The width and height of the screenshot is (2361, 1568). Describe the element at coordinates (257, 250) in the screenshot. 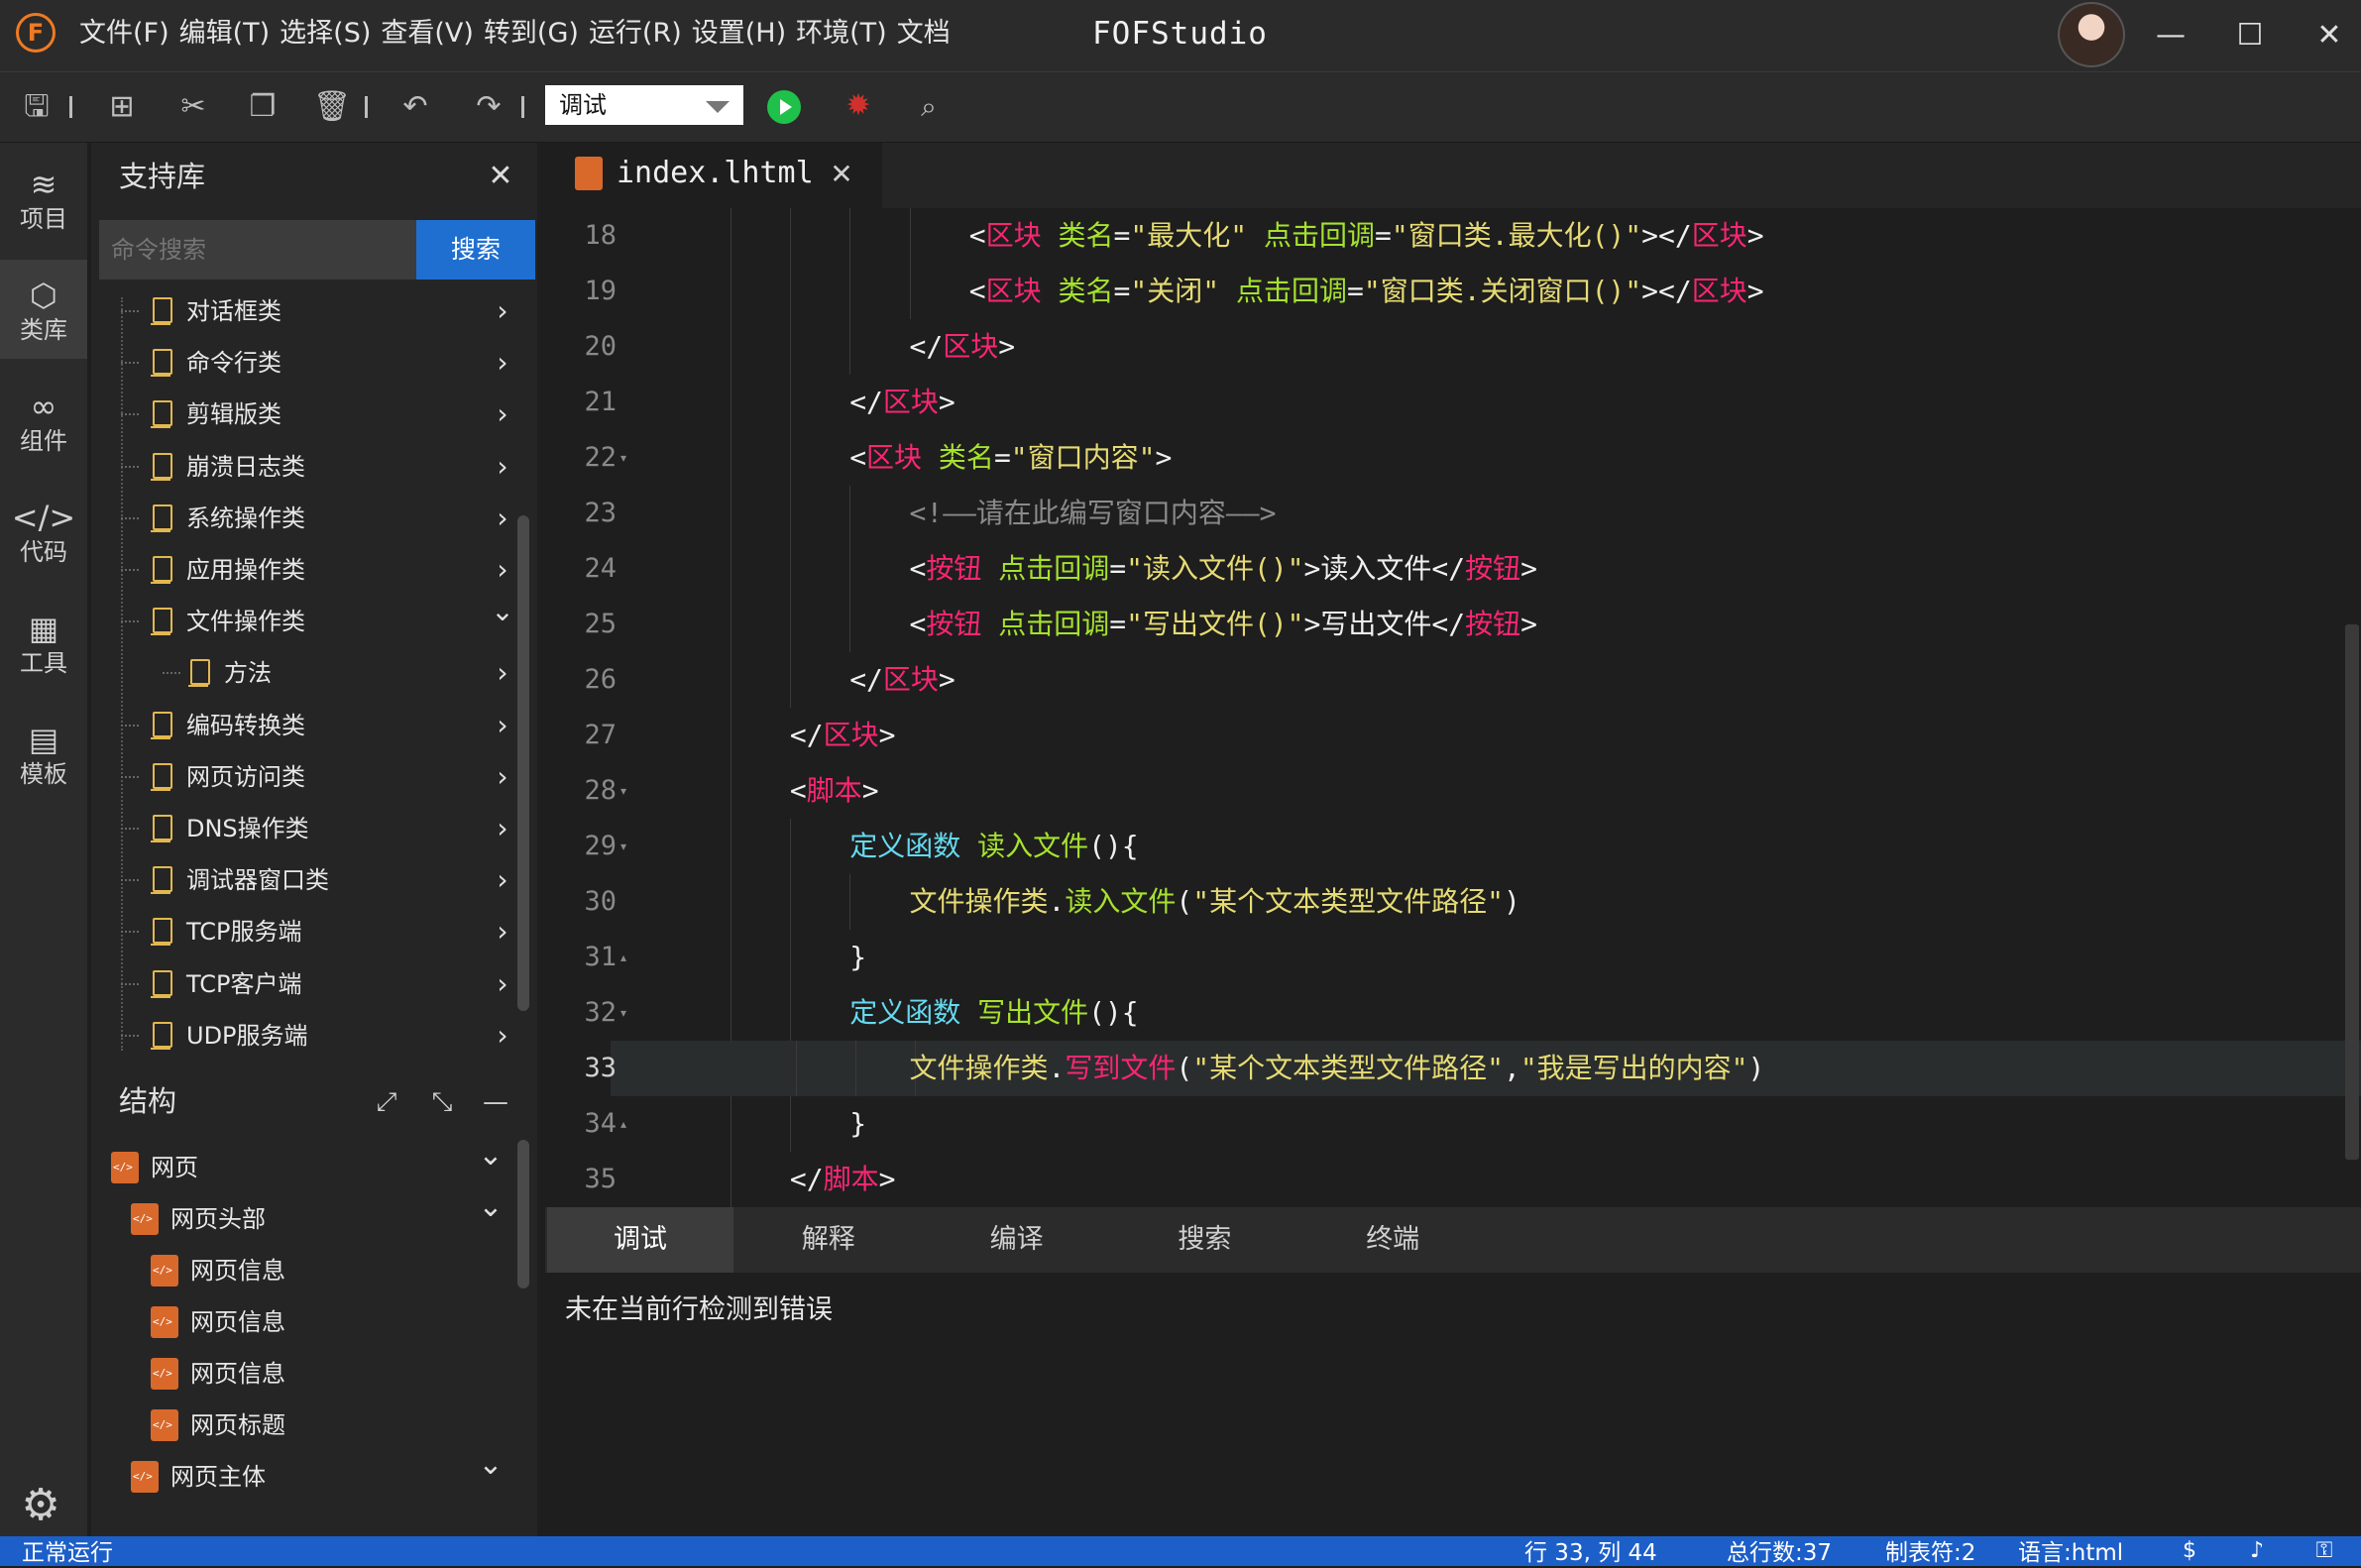

I see `command-search-input` at that location.